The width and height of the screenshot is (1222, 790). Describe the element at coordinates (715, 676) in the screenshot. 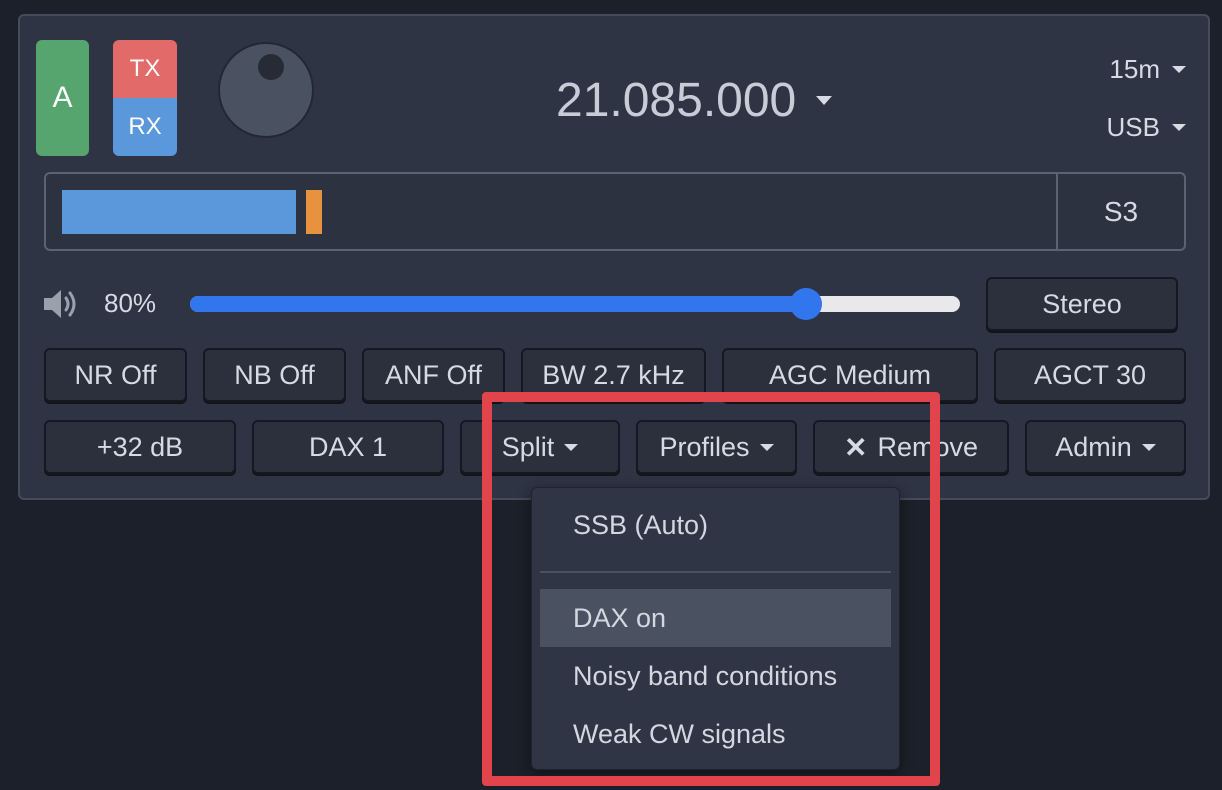

I see `menu-item-noisy-band: Noisy band conditions` at that location.